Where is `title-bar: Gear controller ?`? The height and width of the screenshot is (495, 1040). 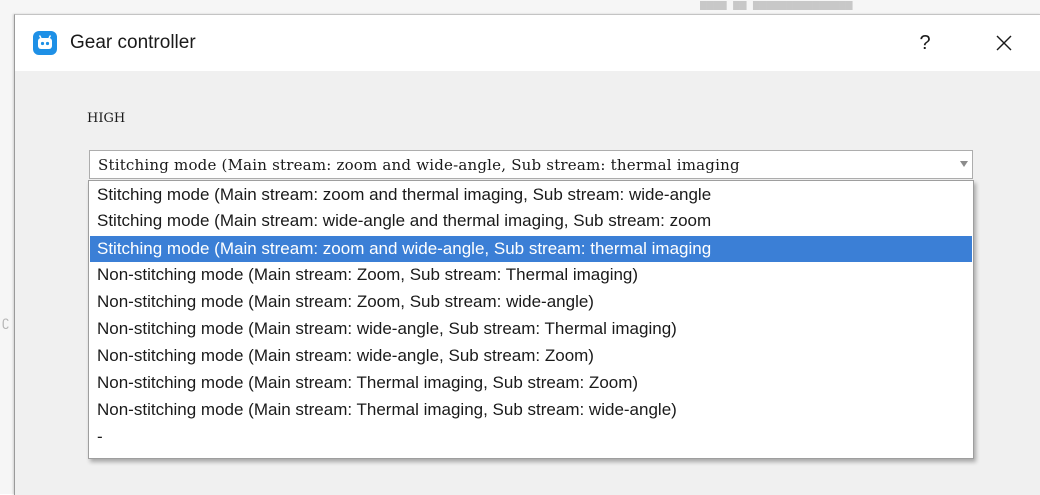 title-bar: Gear controller ? is located at coordinates (527, 43).